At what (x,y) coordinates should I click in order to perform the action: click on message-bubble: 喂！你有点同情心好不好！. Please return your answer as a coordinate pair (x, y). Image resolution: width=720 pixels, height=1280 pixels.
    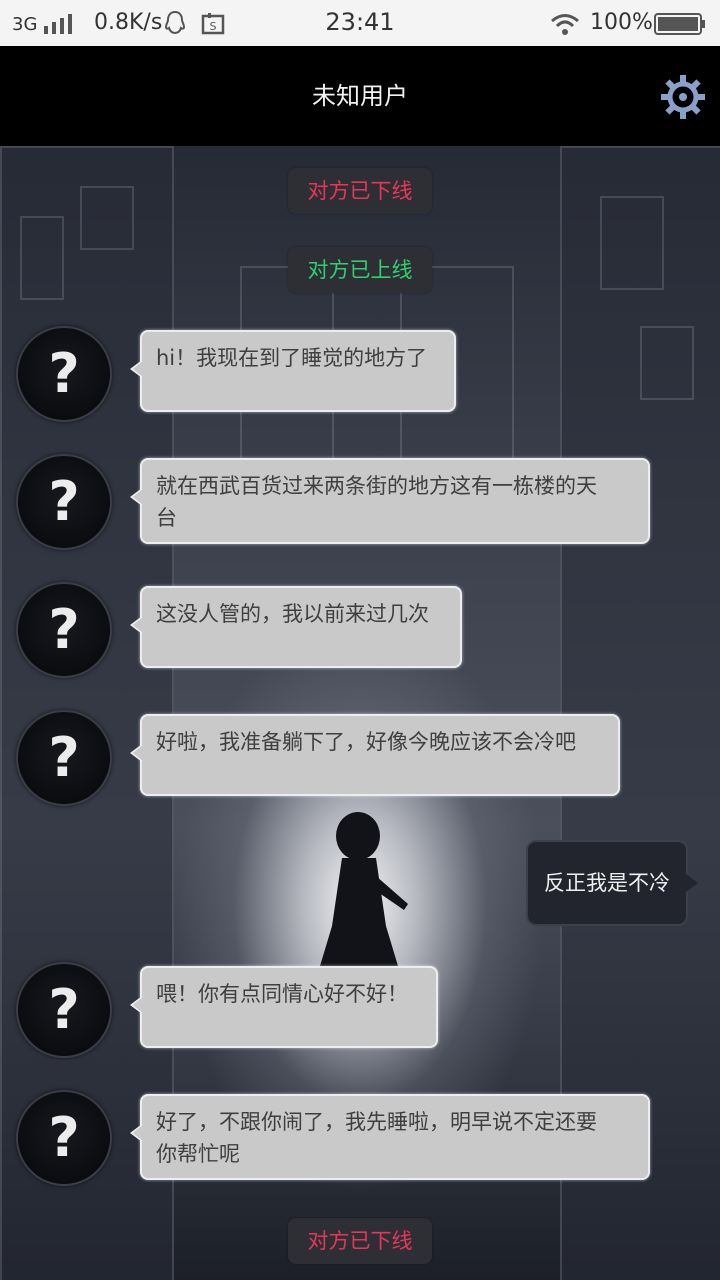
    Looking at the image, I should click on (284, 1007).